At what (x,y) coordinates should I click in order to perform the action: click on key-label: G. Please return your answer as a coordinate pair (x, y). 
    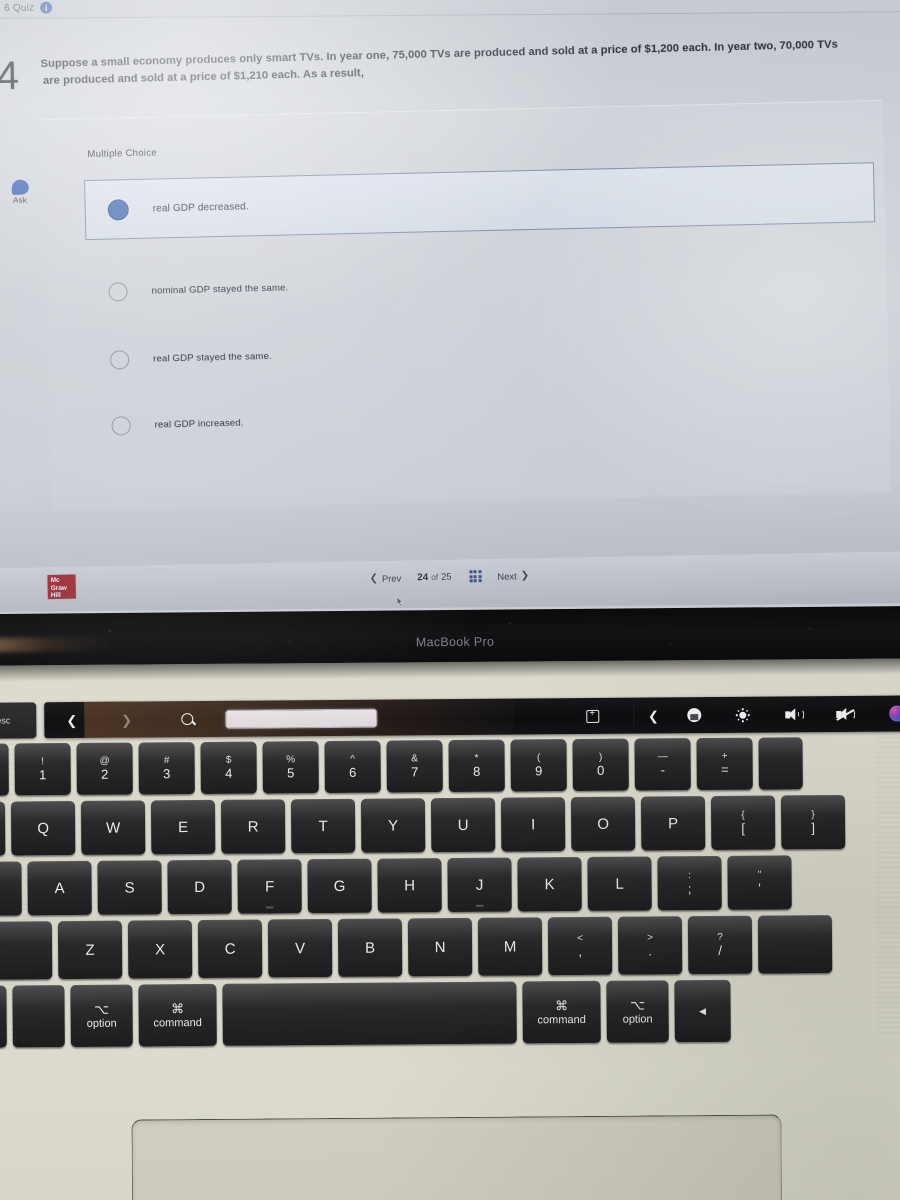
    Looking at the image, I should click on (339, 886).